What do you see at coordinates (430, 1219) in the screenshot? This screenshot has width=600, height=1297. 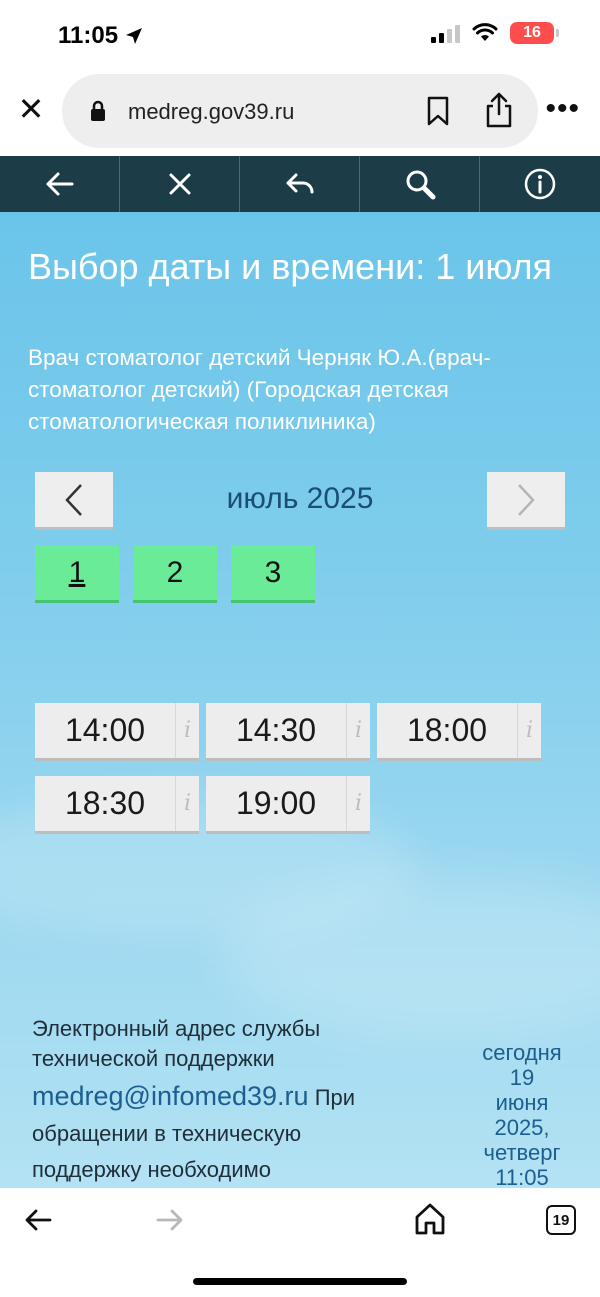 I see `home-icon` at bounding box center [430, 1219].